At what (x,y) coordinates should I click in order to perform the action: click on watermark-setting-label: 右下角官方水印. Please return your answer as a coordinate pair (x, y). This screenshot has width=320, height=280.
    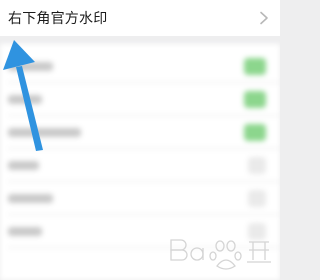
    Looking at the image, I should click on (58, 19).